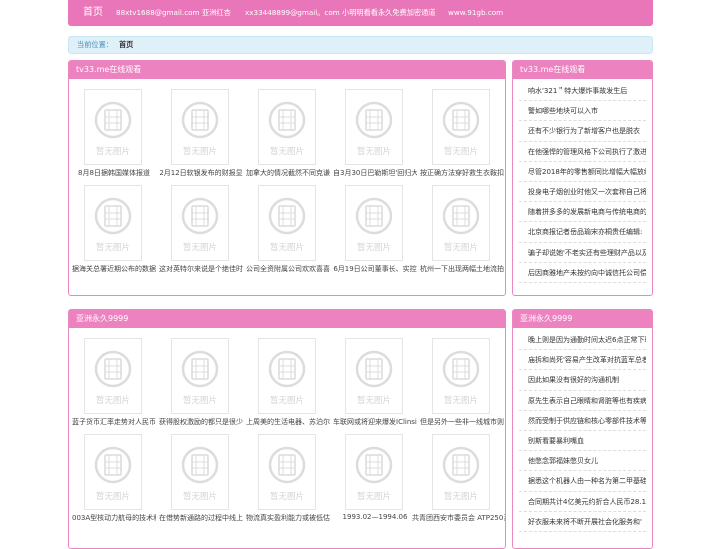  What do you see at coordinates (582, 461) in the screenshot?
I see `list-item: 他憋念郭福妹憋贝女儿` at bounding box center [582, 461].